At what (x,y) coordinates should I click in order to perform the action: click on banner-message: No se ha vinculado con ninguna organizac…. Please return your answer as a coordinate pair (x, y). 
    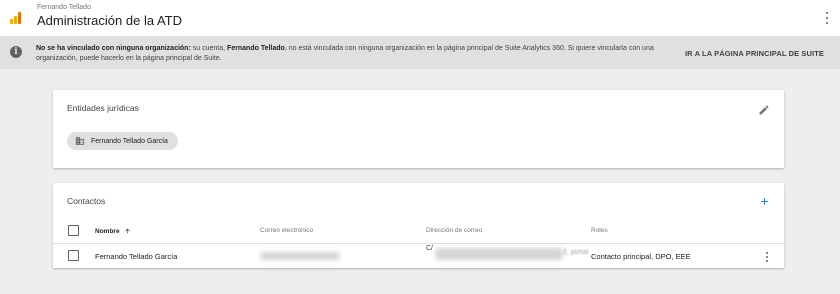
    Looking at the image, I should click on (356, 54).